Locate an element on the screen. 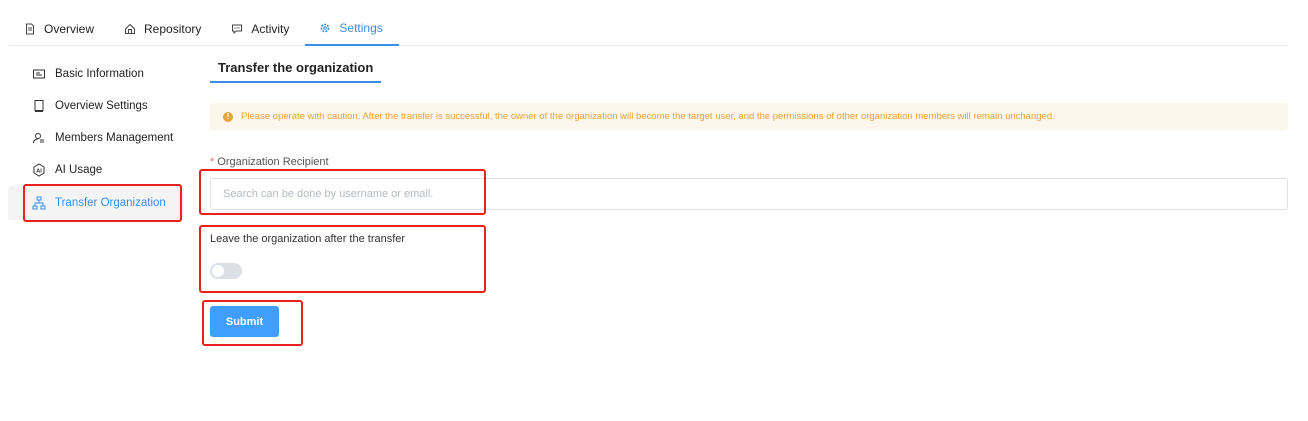 The width and height of the screenshot is (1308, 421). leave-organization-toggle is located at coordinates (226, 271).